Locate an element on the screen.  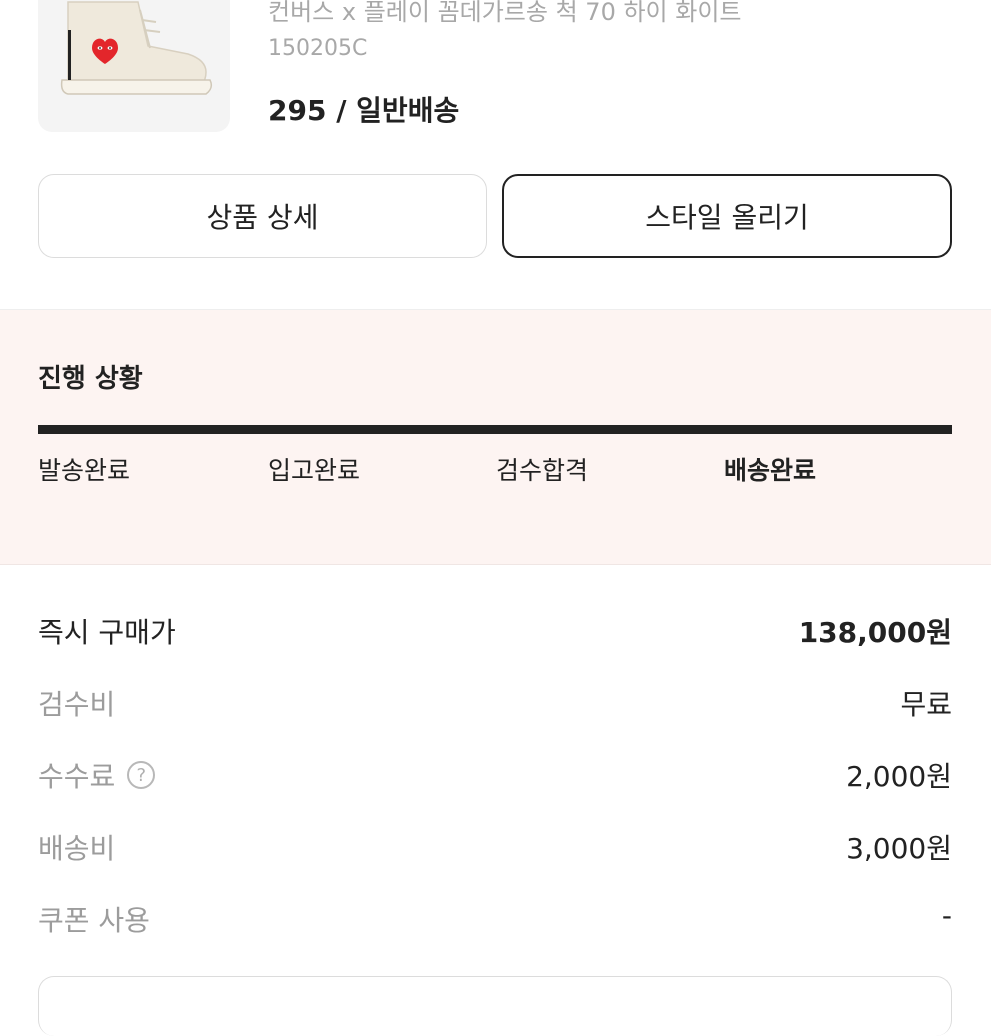
coupon-value: - is located at coordinates (946, 915).